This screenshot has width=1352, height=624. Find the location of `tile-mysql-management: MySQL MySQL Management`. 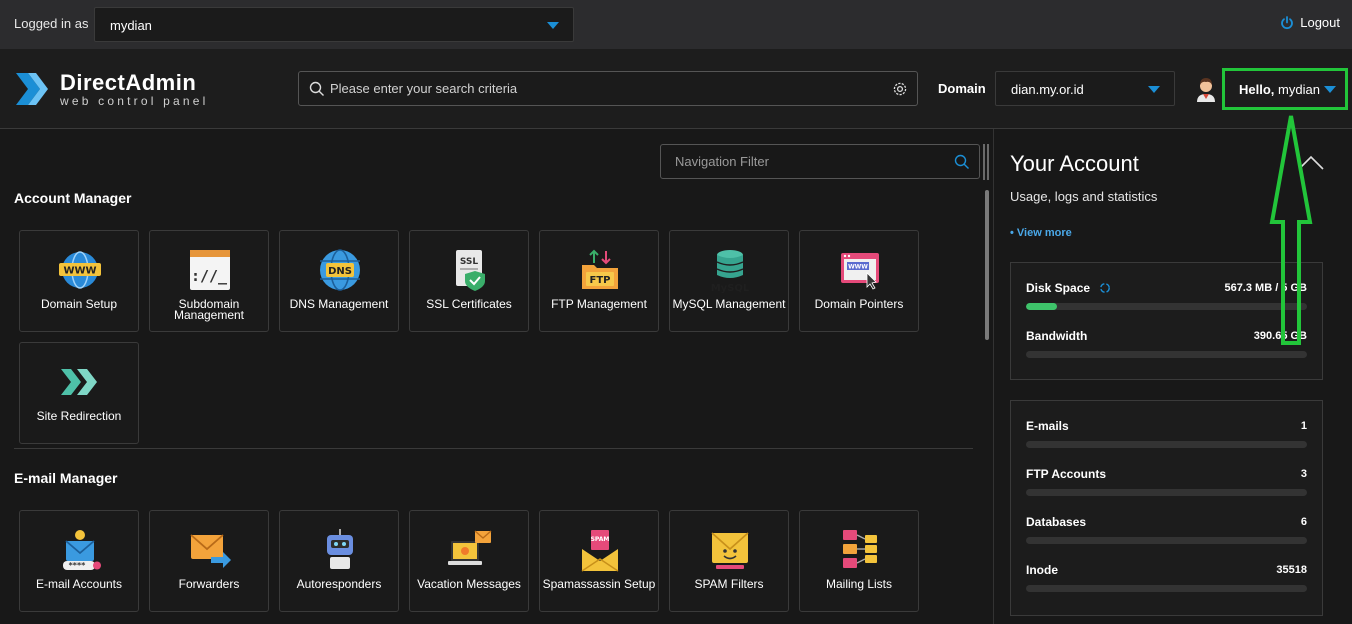

tile-mysql-management: MySQL MySQL Management is located at coordinates (729, 281).